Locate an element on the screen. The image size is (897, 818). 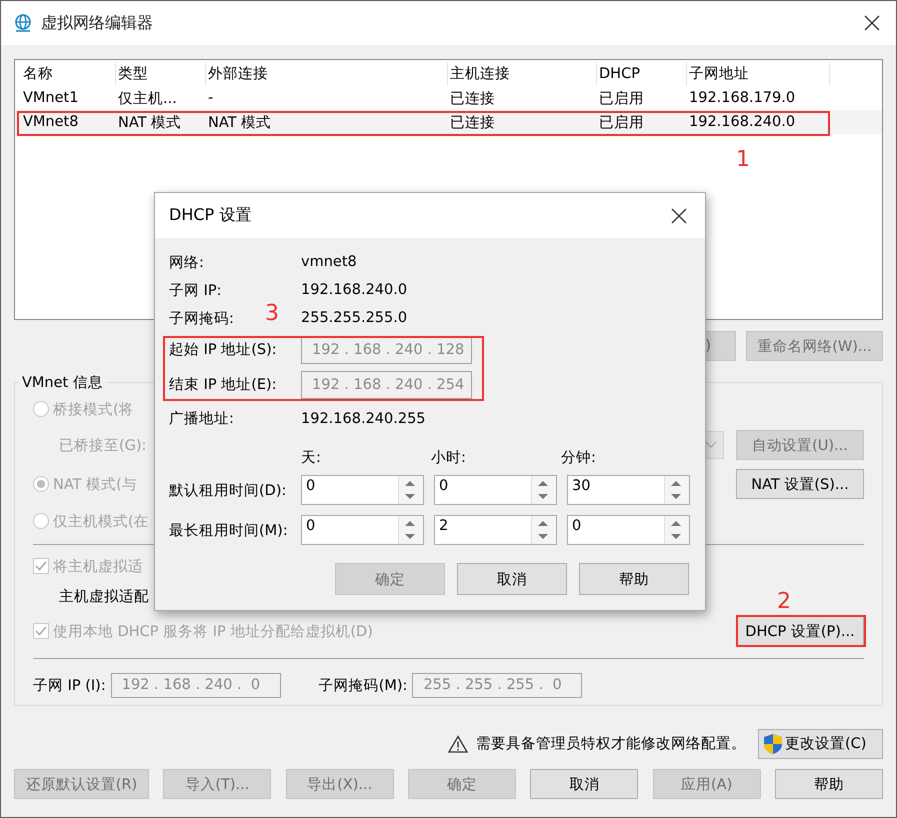
column-header: 名称 is located at coordinates (68, 74).